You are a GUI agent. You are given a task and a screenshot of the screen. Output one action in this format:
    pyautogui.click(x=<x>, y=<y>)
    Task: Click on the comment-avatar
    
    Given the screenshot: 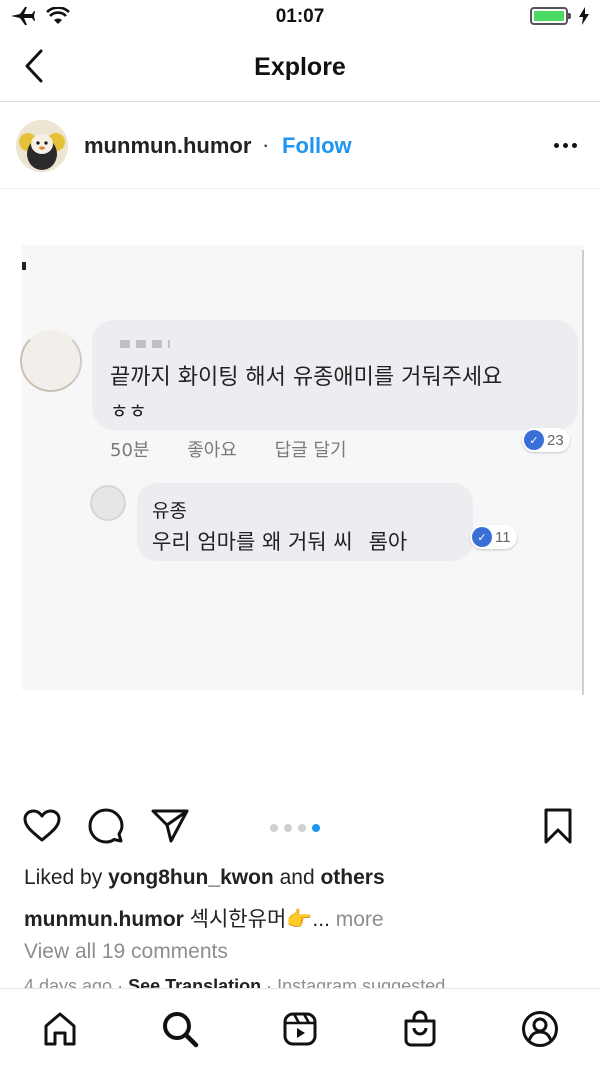 What is the action you would take?
    pyautogui.click(x=51, y=361)
    